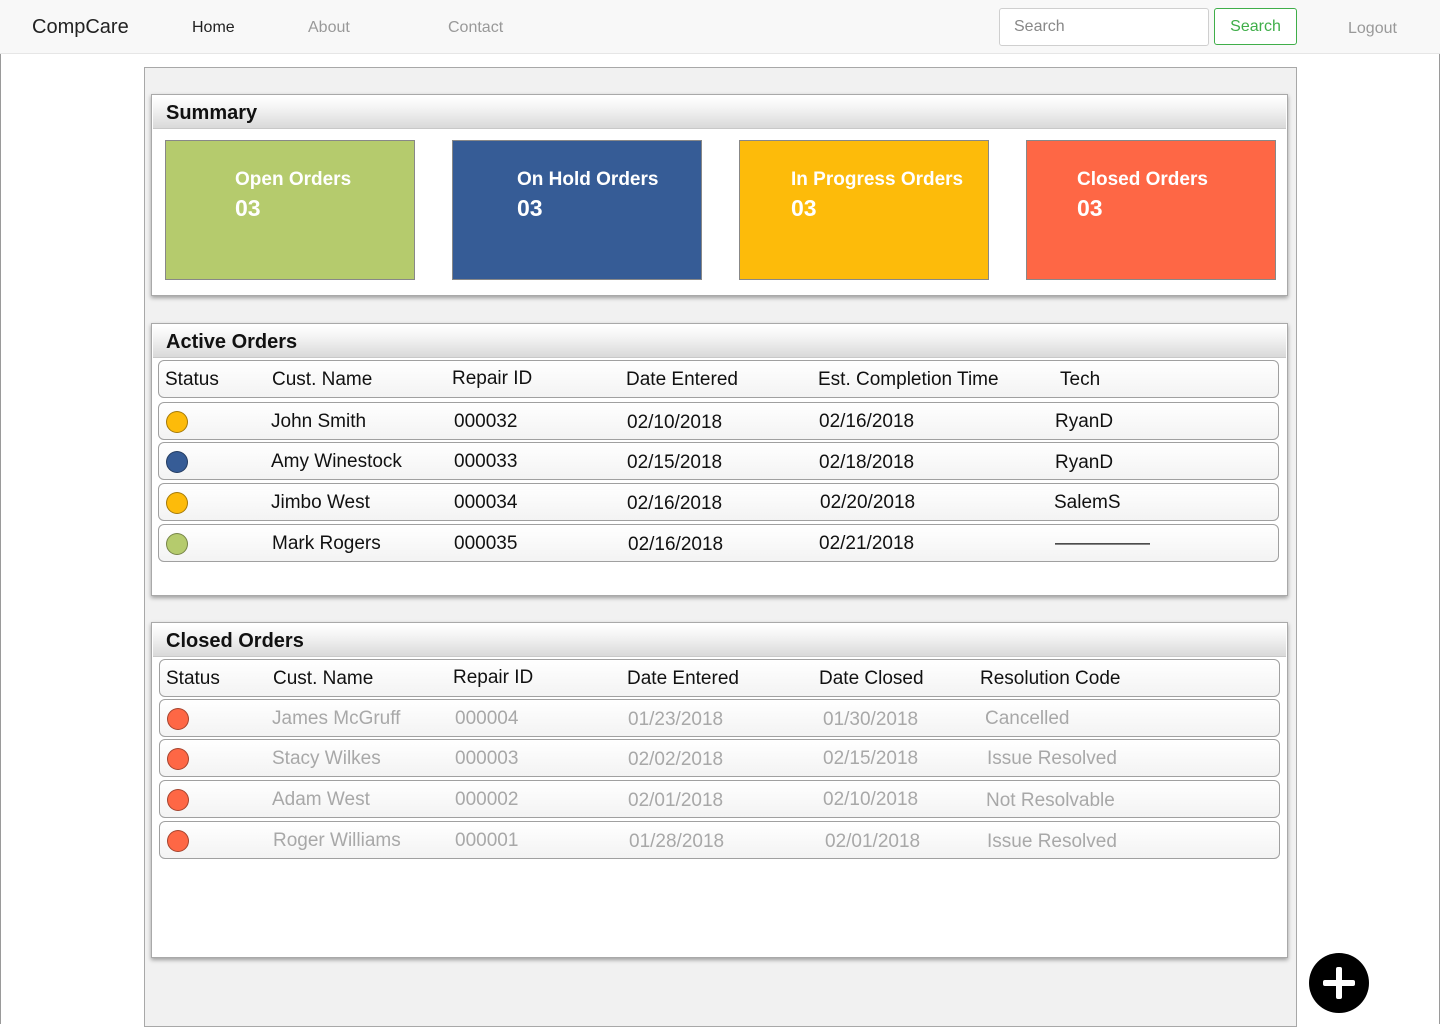  Describe the element at coordinates (864, 210) in the screenshot. I see `in-progress-orders-card: In Progress Orders 03` at that location.